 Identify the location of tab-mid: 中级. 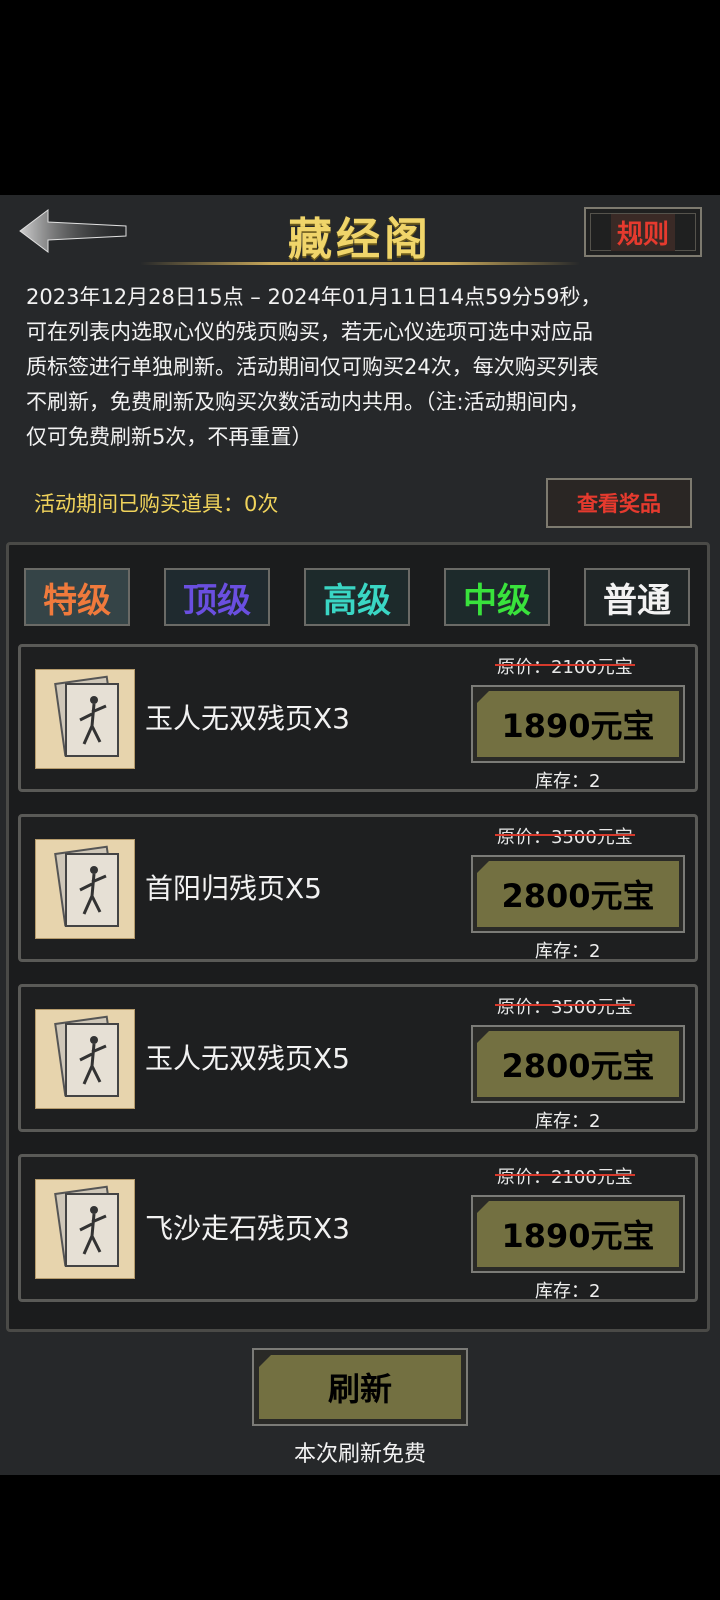
(497, 597).